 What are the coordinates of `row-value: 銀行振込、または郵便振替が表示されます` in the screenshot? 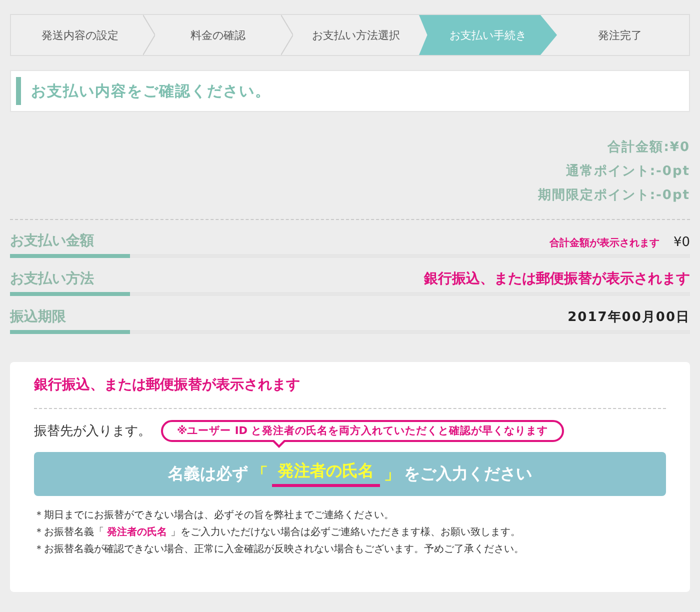 It's located at (557, 279).